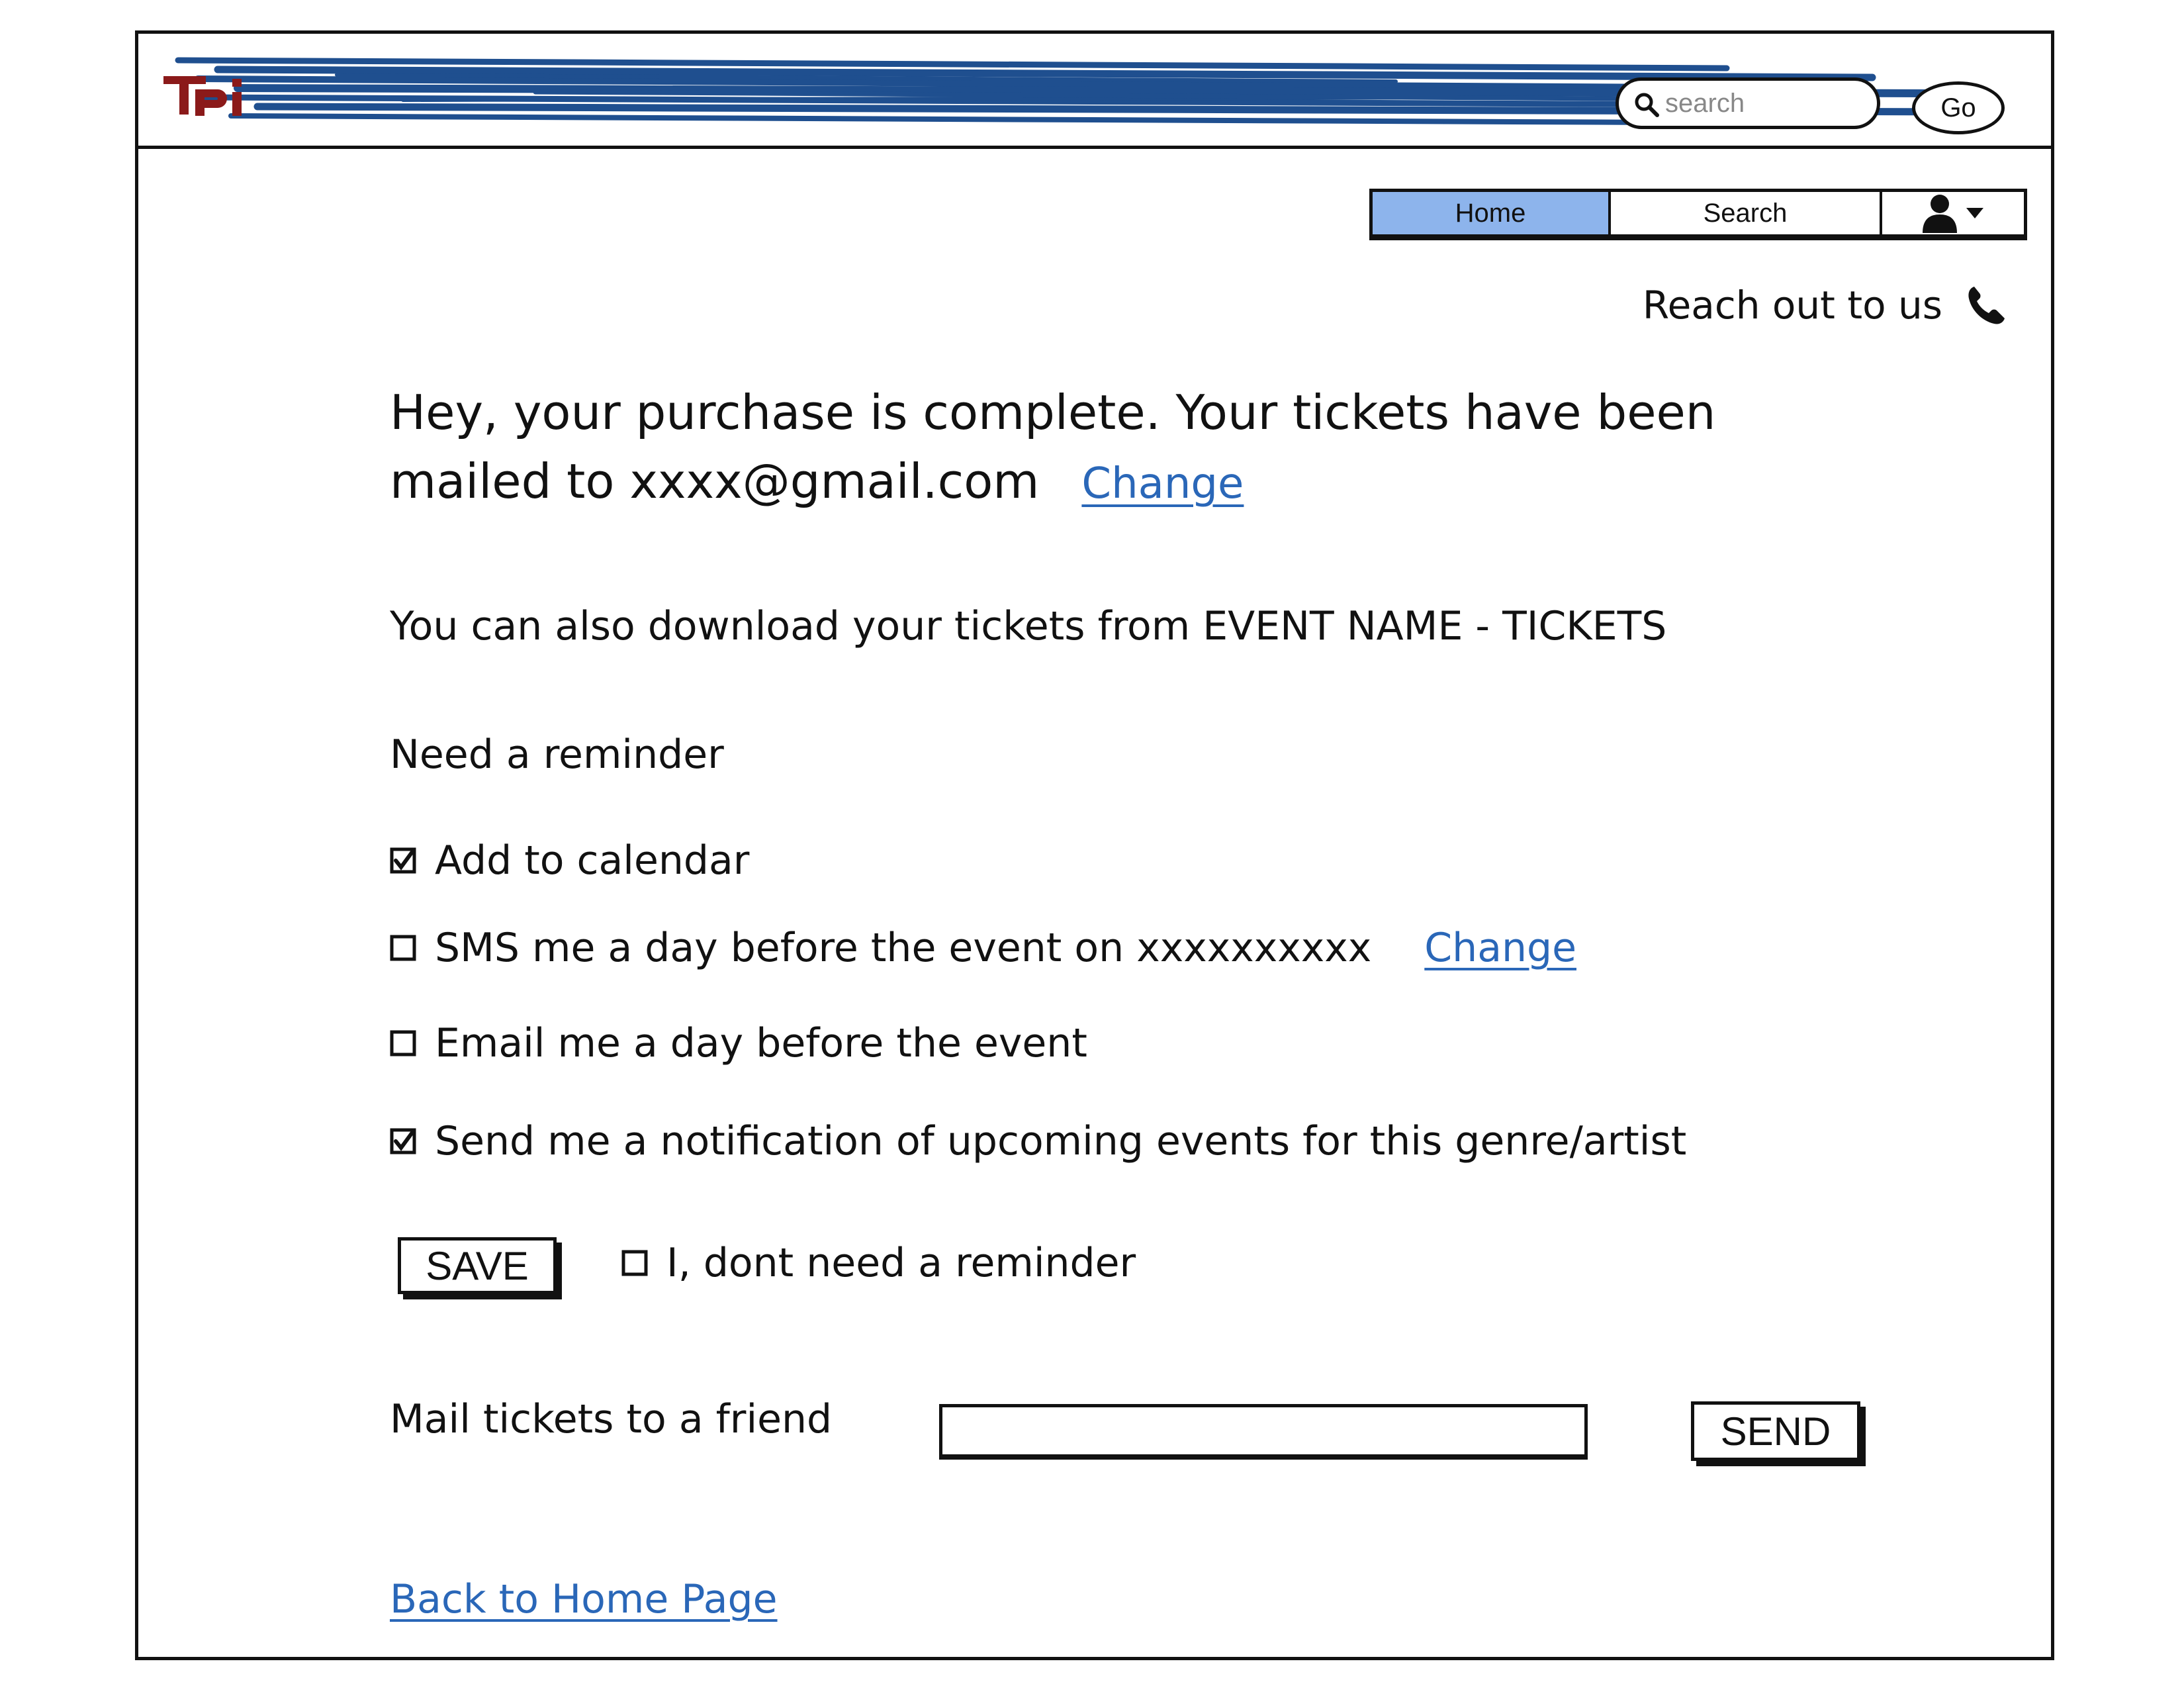 Image resolution: width=2184 pixels, height=1688 pixels. I want to click on header-search-box, so click(1747, 103).